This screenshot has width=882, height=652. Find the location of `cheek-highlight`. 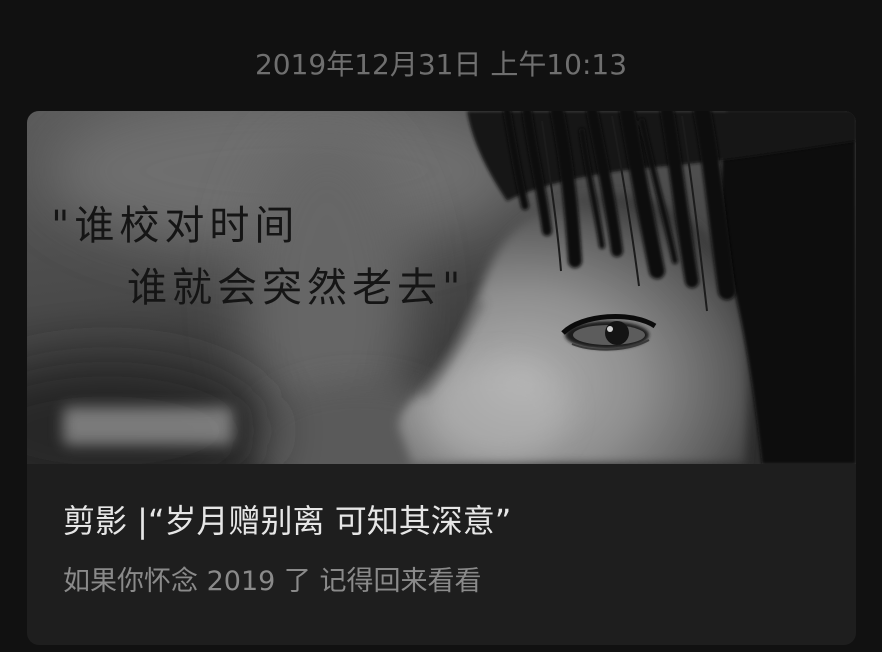

cheek-highlight is located at coordinates (497, 411).